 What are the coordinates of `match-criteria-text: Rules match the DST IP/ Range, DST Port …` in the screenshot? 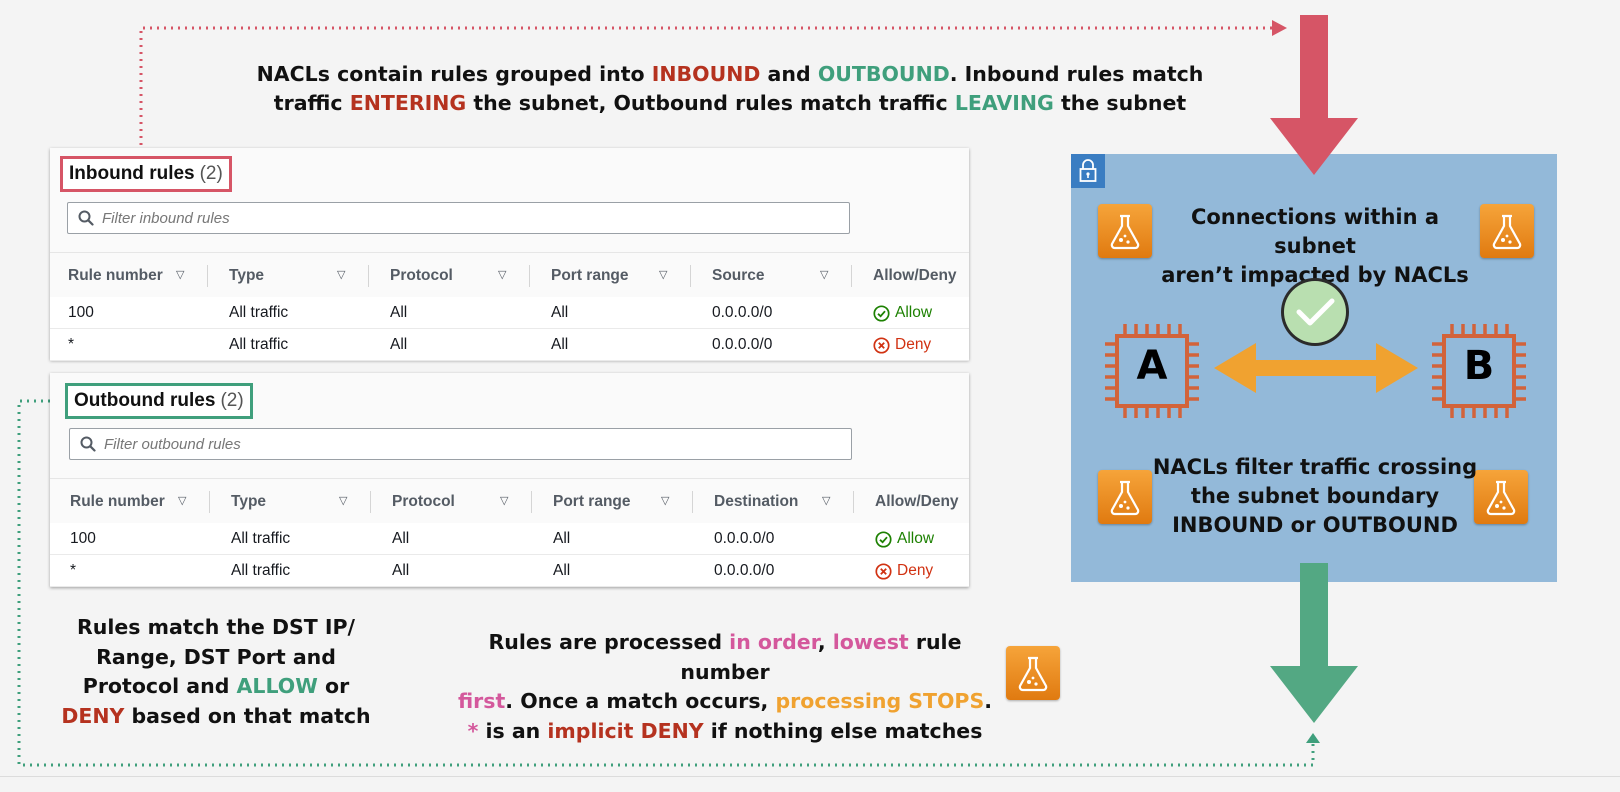 It's located at (216, 671).